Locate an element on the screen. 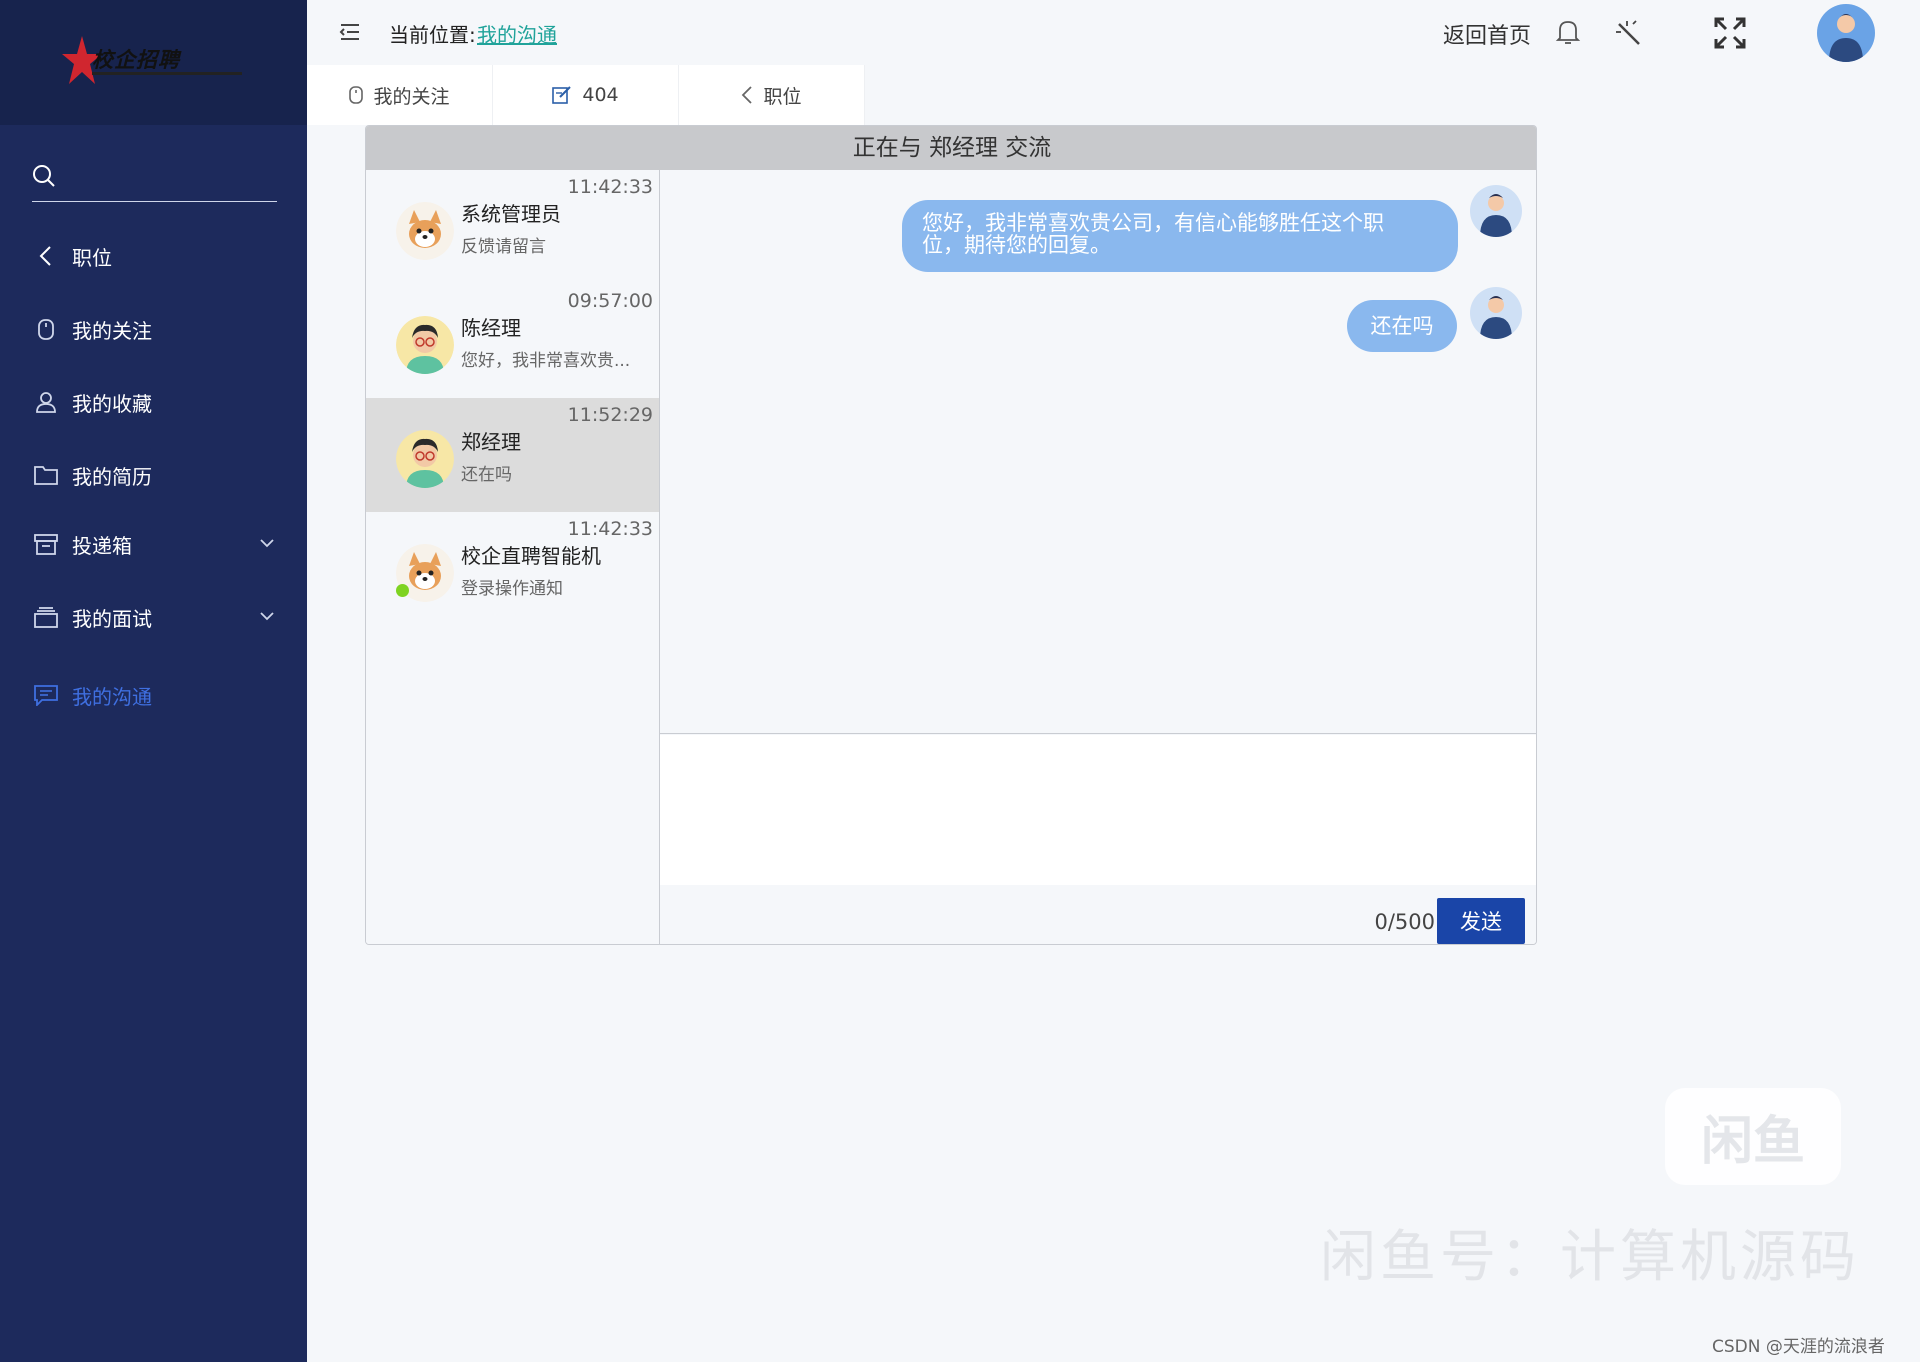 This screenshot has width=1920, height=1362. watermark-badge: 闲鱼 is located at coordinates (1753, 1136).